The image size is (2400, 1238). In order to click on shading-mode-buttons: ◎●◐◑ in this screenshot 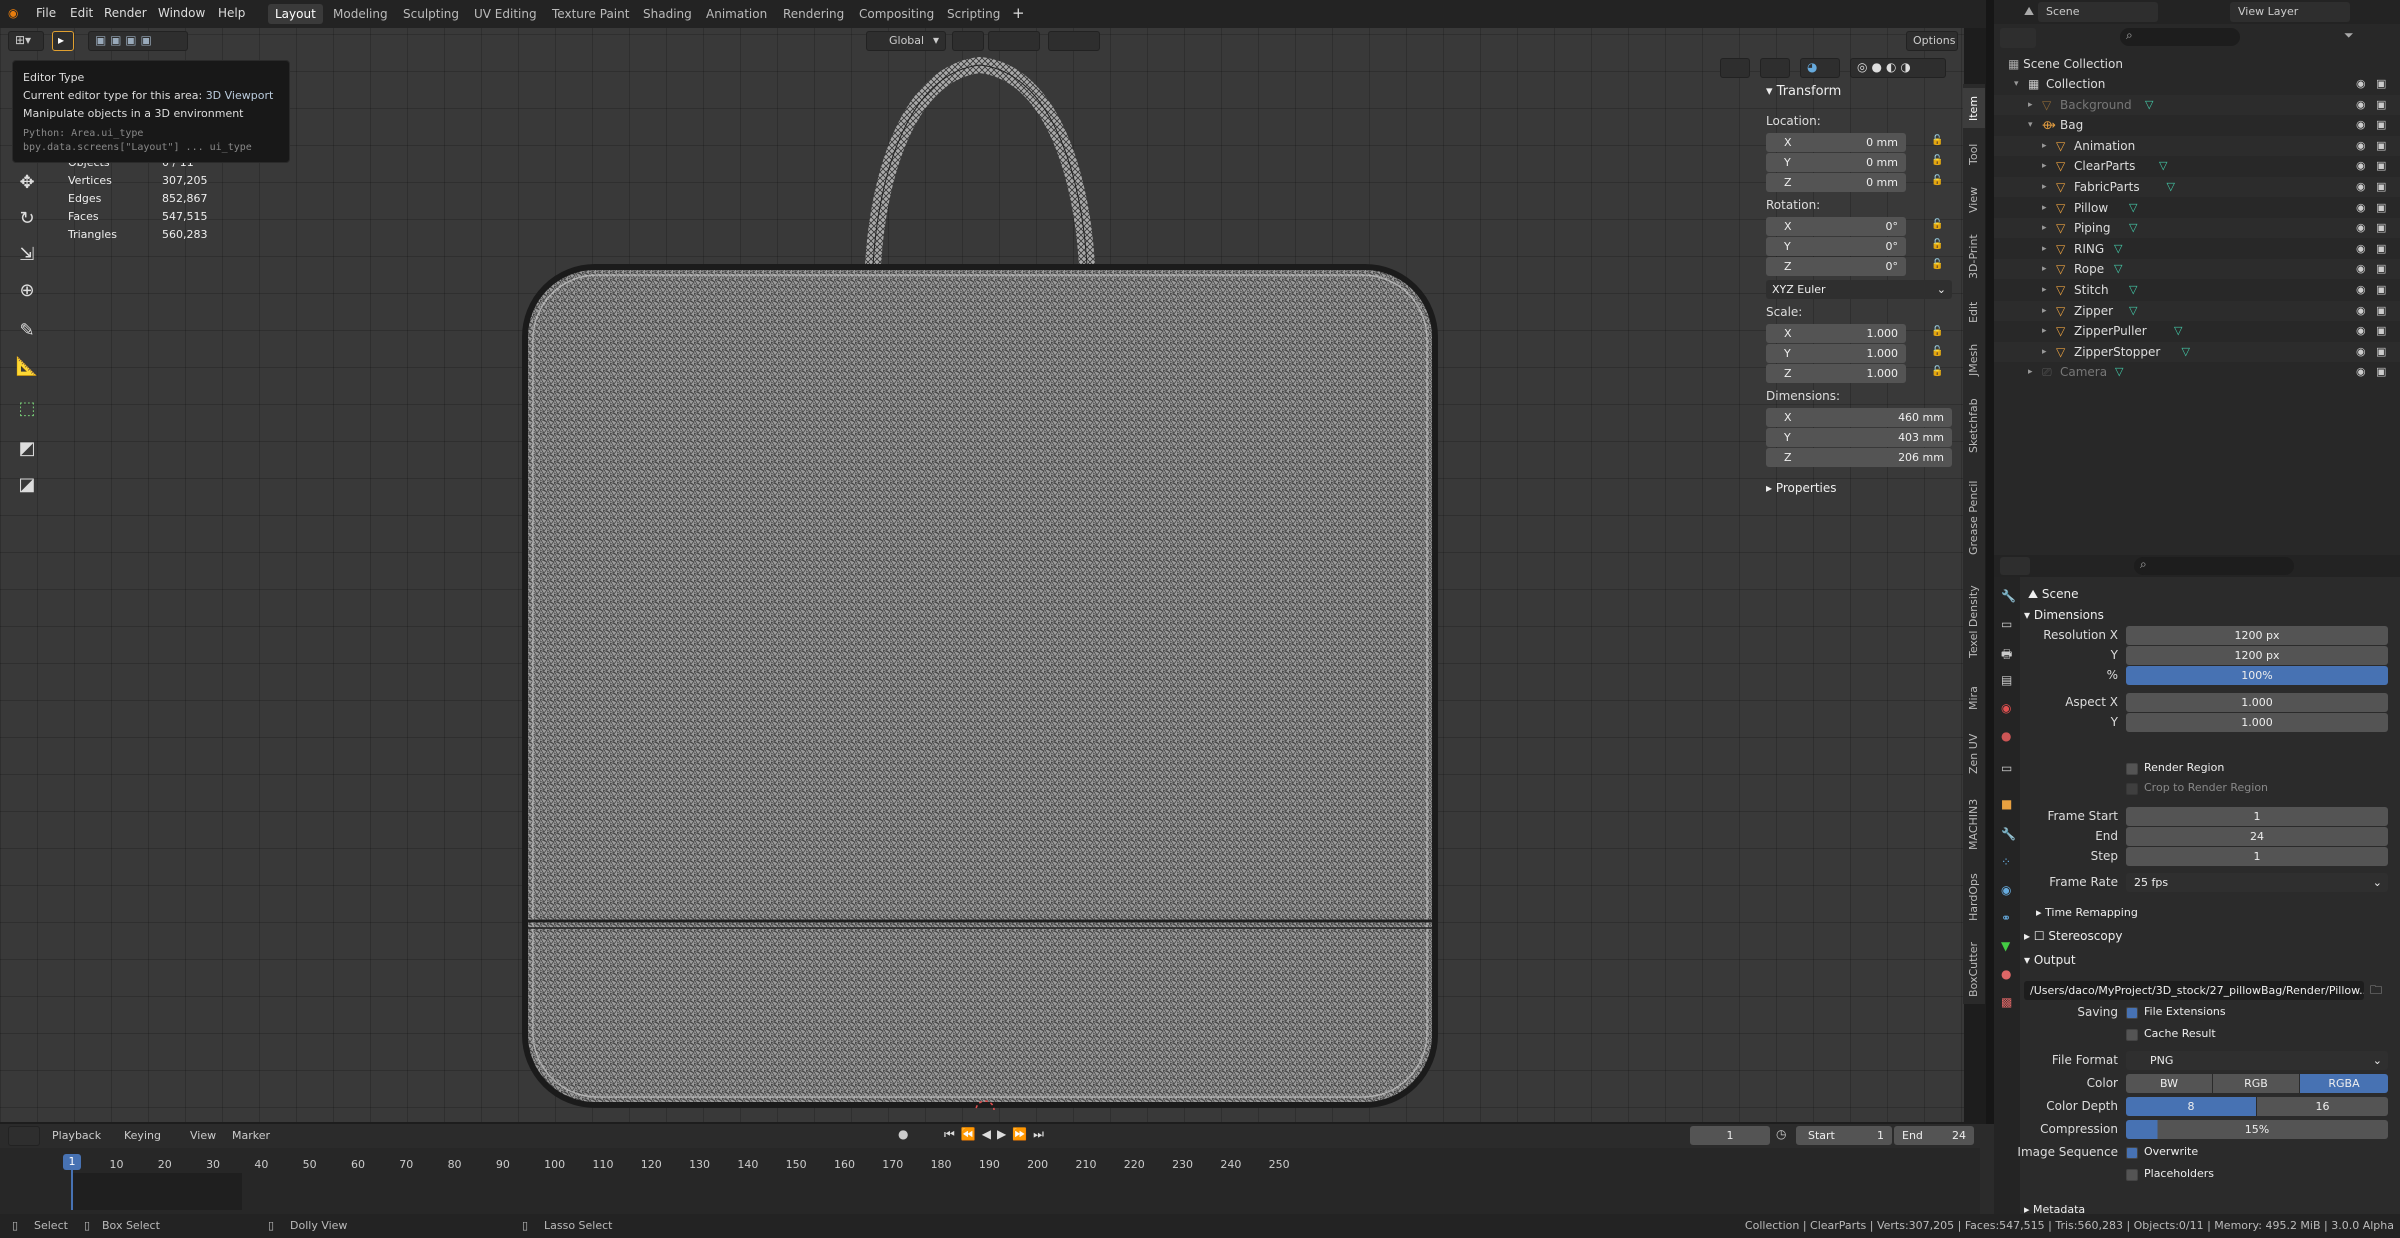, I will do `click(1898, 68)`.